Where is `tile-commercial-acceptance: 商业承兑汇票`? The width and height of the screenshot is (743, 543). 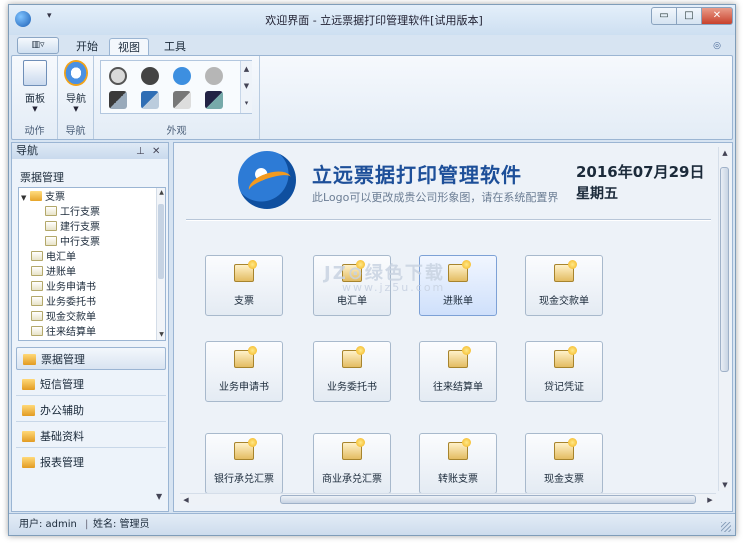
tile-commercial-acceptance: 商业承兑汇票 is located at coordinates (352, 463).